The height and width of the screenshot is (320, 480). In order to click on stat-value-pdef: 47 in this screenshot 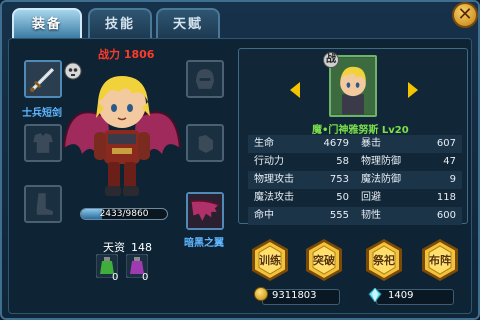, I will do `click(449, 161)`.